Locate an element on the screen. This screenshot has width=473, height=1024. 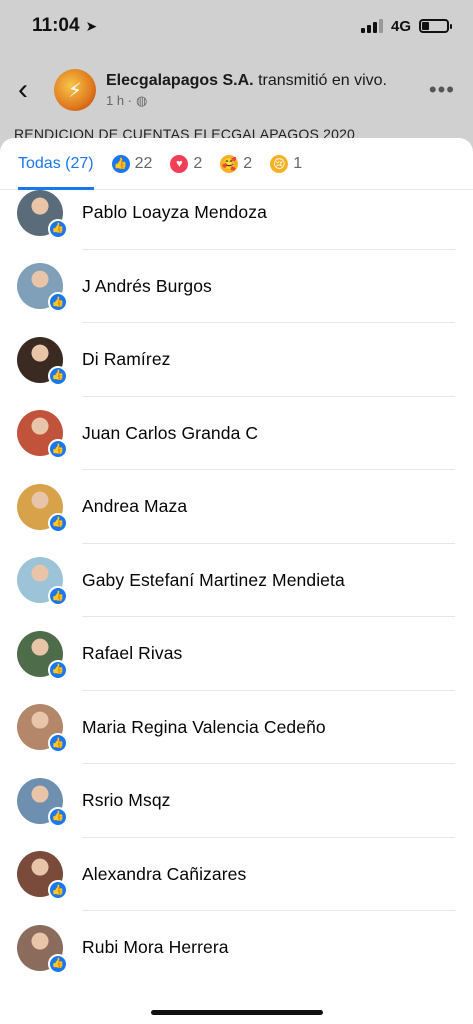
post-action: transmitió en vivo. is located at coordinates (322, 80).